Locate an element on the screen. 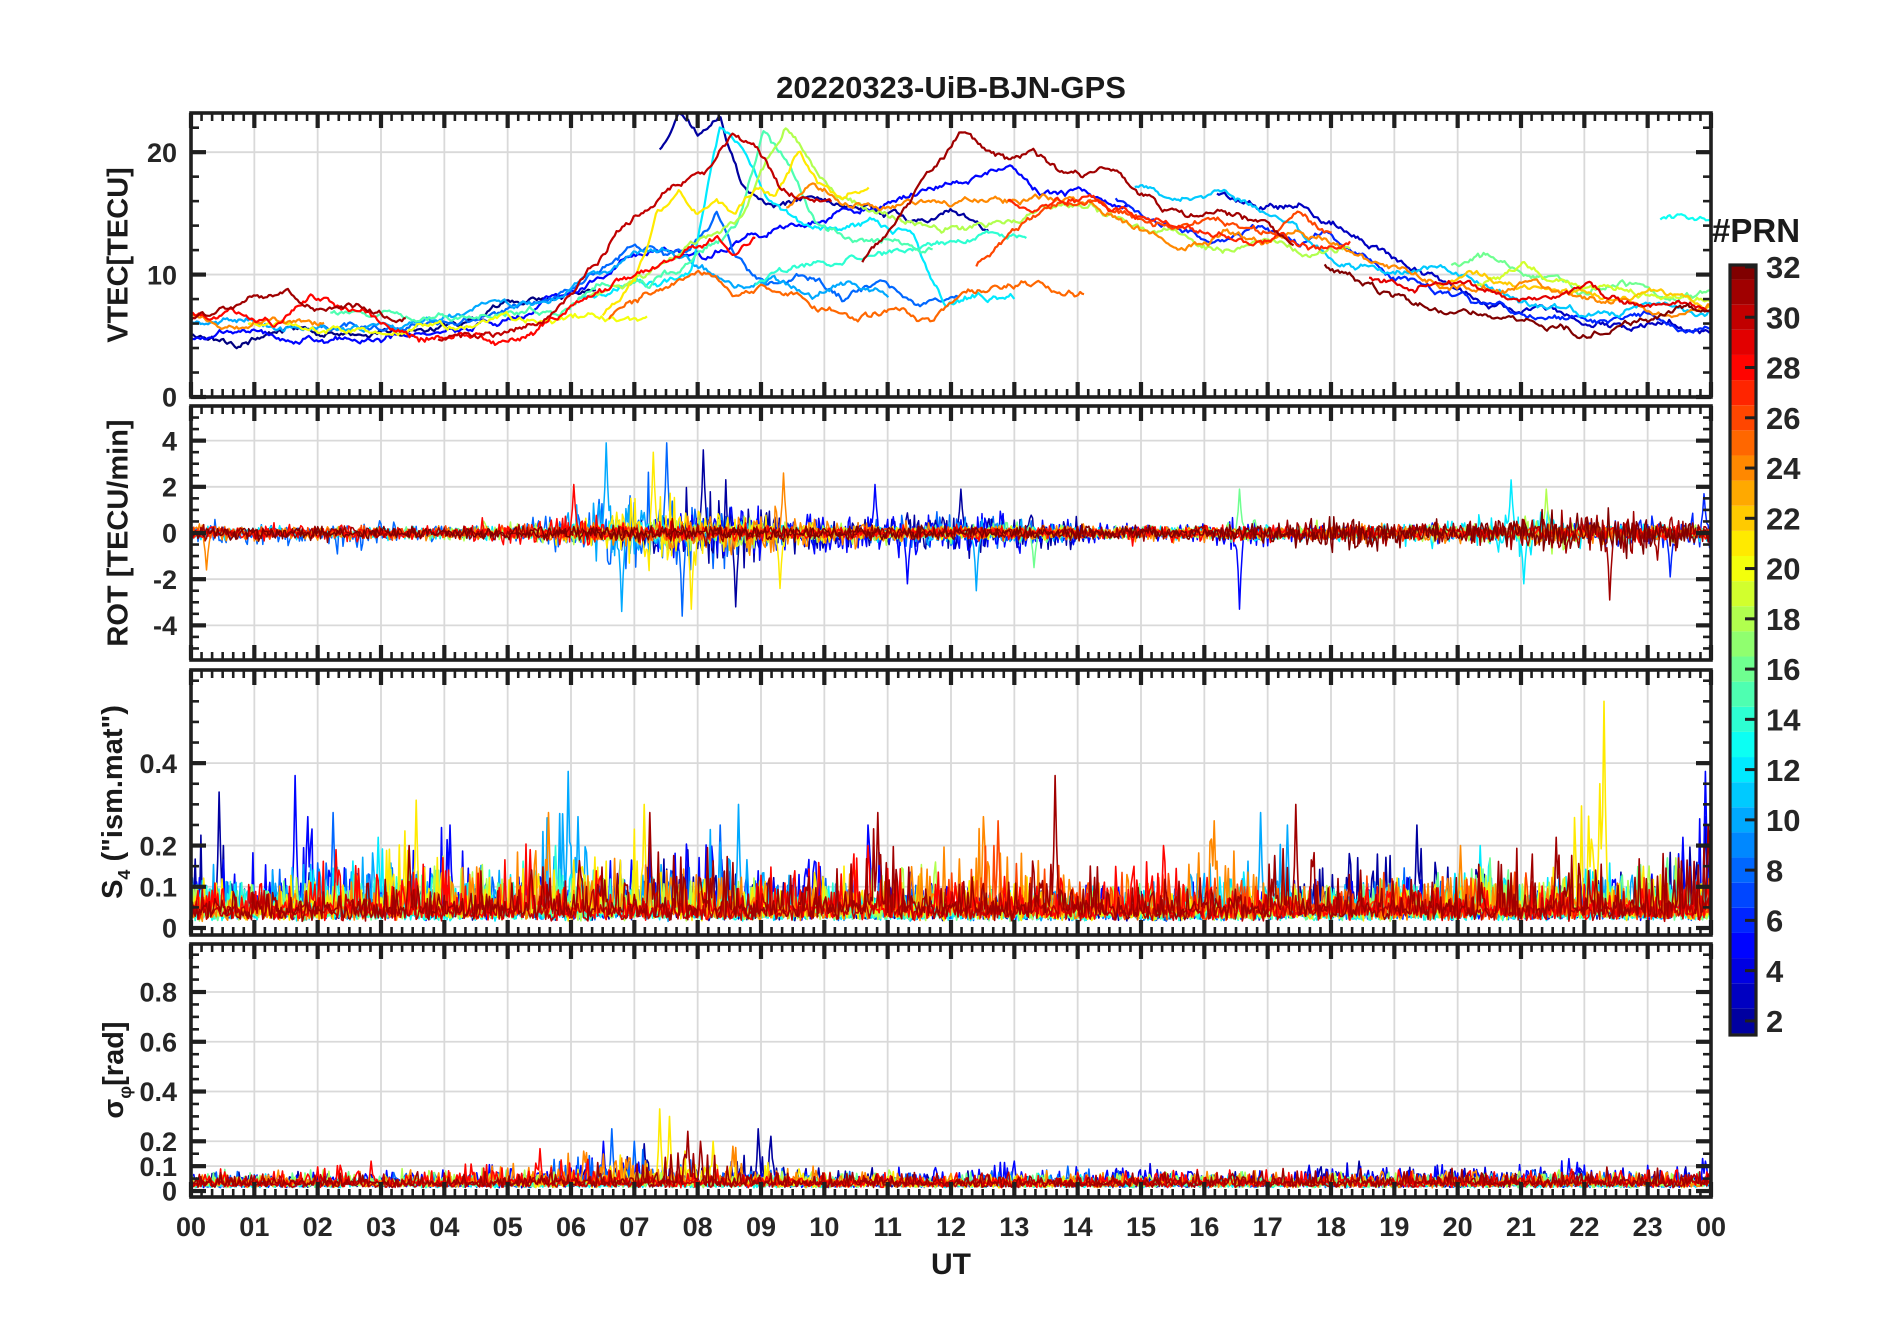  svg-text: 06 is located at coordinates (571, 1227).